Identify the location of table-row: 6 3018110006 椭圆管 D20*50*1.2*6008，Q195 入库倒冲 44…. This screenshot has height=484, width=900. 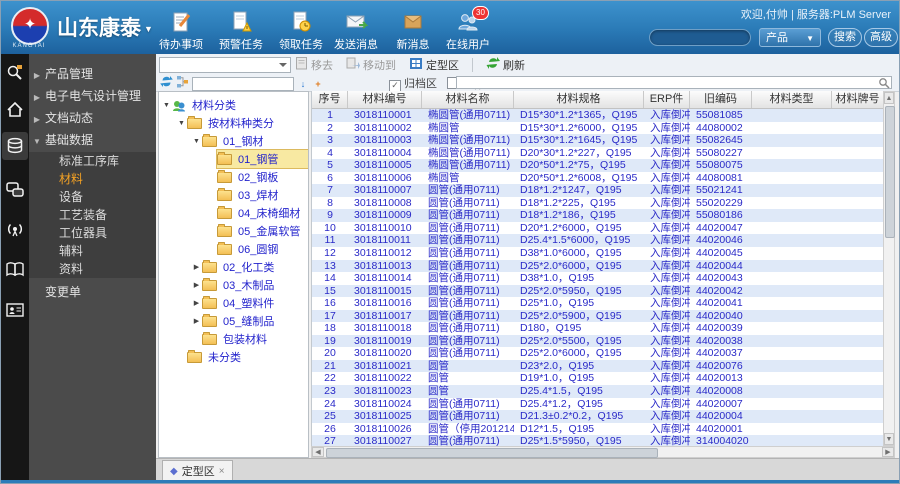
(598, 178).